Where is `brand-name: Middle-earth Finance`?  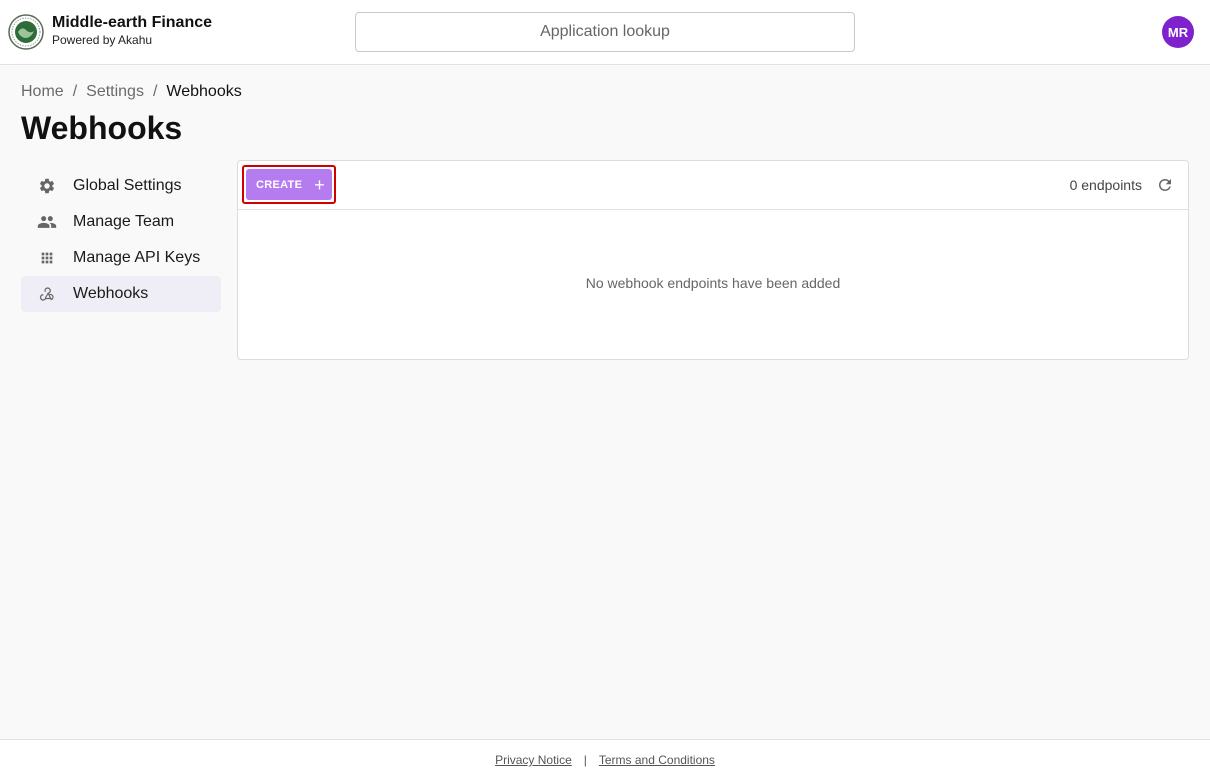
brand-name: Middle-earth Finance is located at coordinates (132, 22).